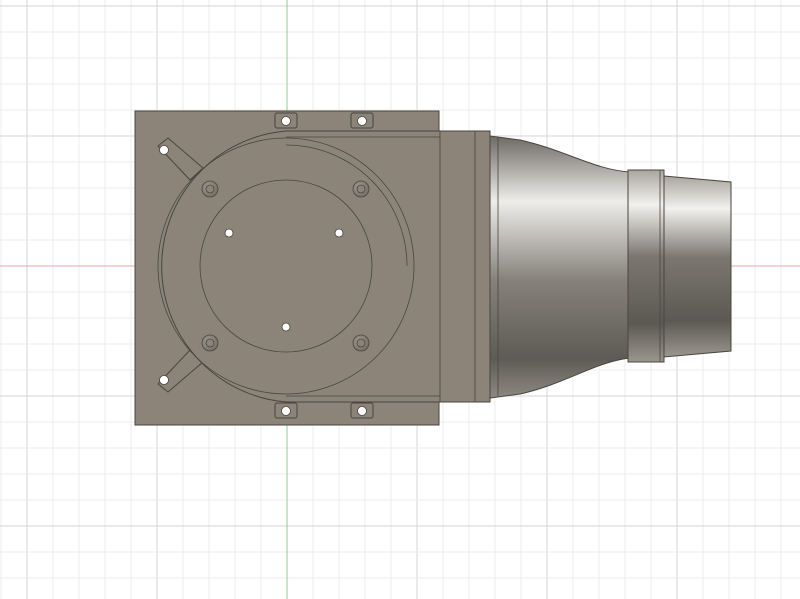  I want to click on nozzle-collar, so click(646, 266).